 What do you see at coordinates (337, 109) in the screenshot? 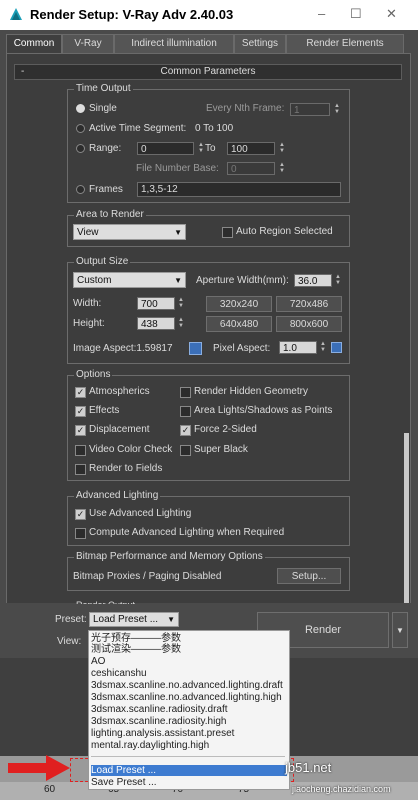
I see `nth-frame-spinner: ▲ ▼` at bounding box center [337, 109].